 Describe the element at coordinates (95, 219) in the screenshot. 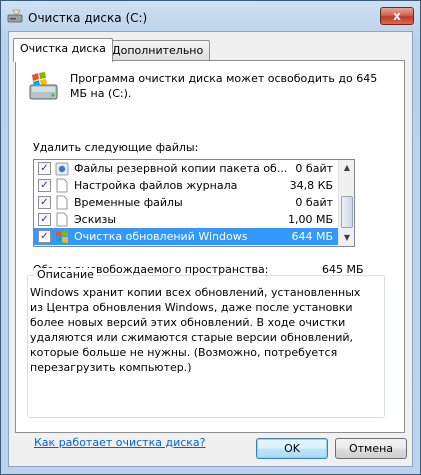

I see `file-name: Эскизы` at that location.